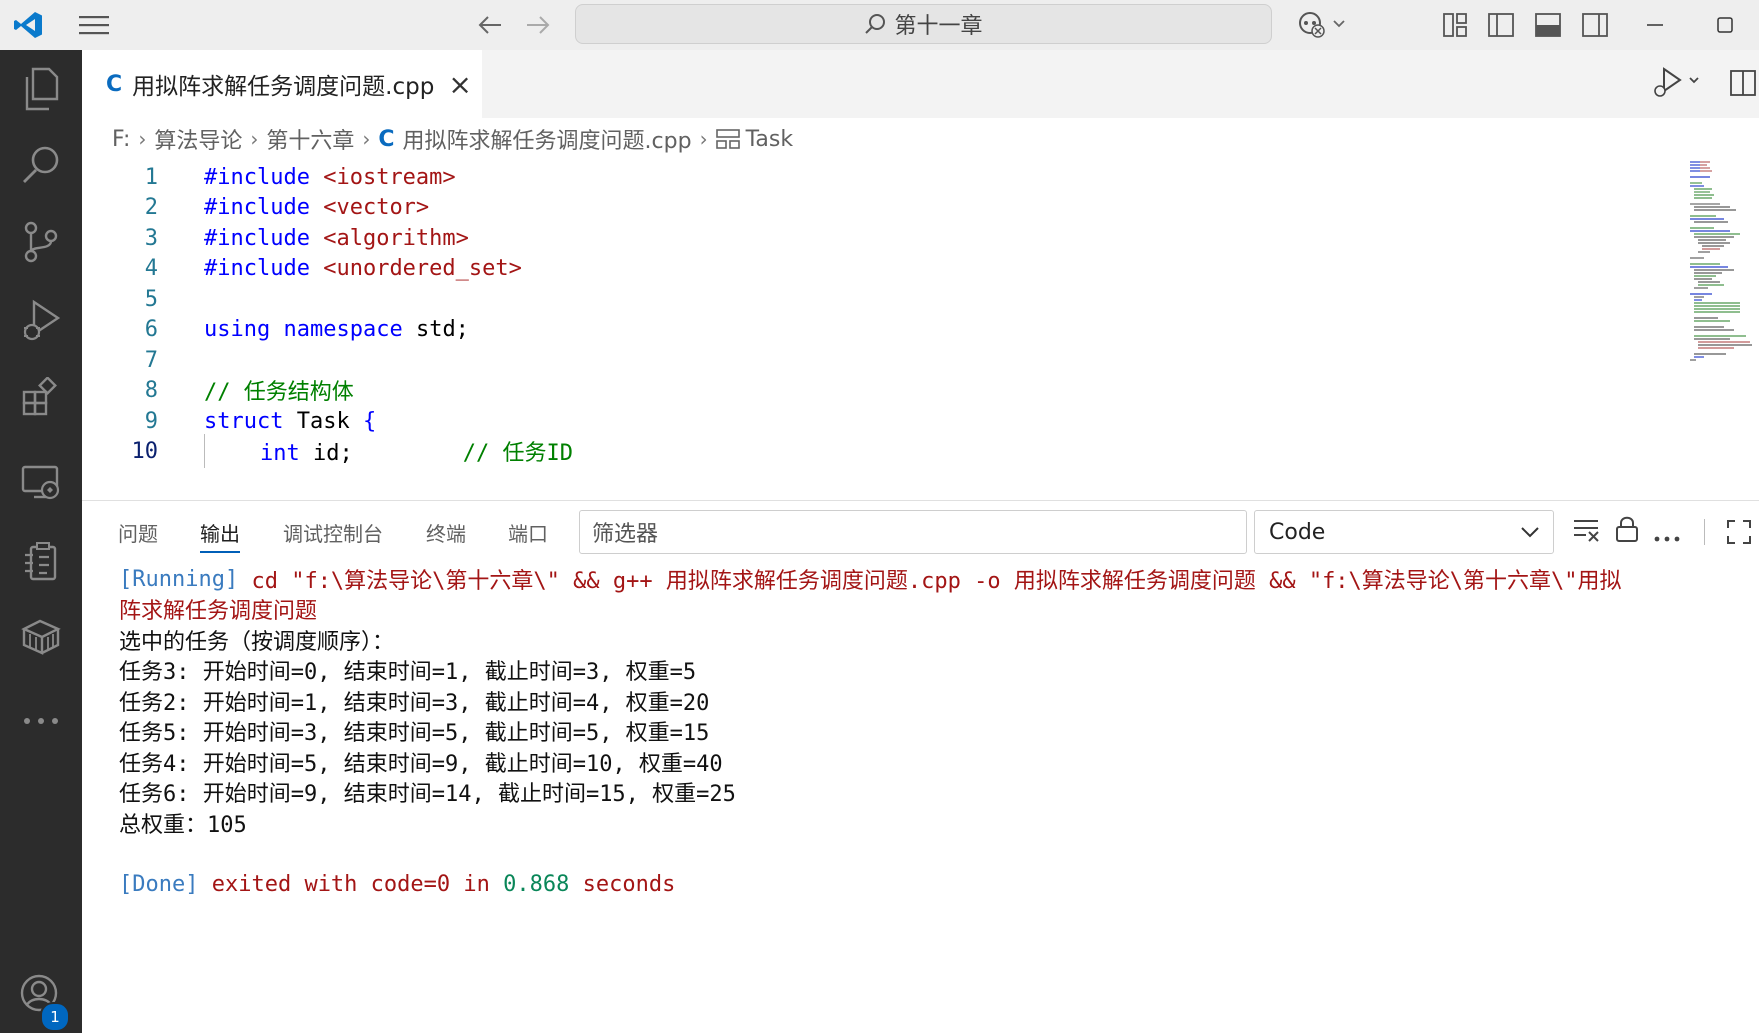 This screenshot has width=1759, height=1033. Describe the element at coordinates (255, 207) in the screenshot. I see `code-line: 2 #include <vector>` at that location.